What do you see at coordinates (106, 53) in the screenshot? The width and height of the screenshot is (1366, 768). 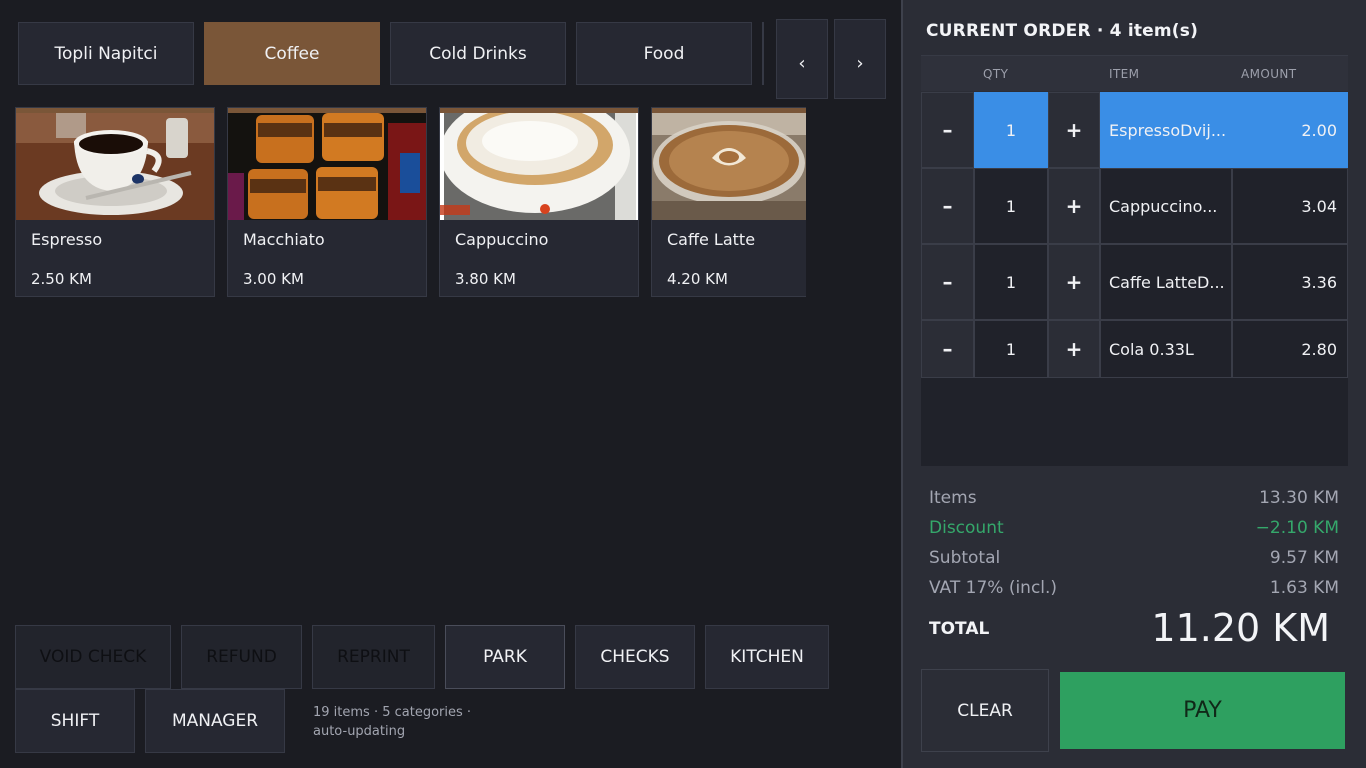 I see `category-topli-napitci: Topli Napitci` at bounding box center [106, 53].